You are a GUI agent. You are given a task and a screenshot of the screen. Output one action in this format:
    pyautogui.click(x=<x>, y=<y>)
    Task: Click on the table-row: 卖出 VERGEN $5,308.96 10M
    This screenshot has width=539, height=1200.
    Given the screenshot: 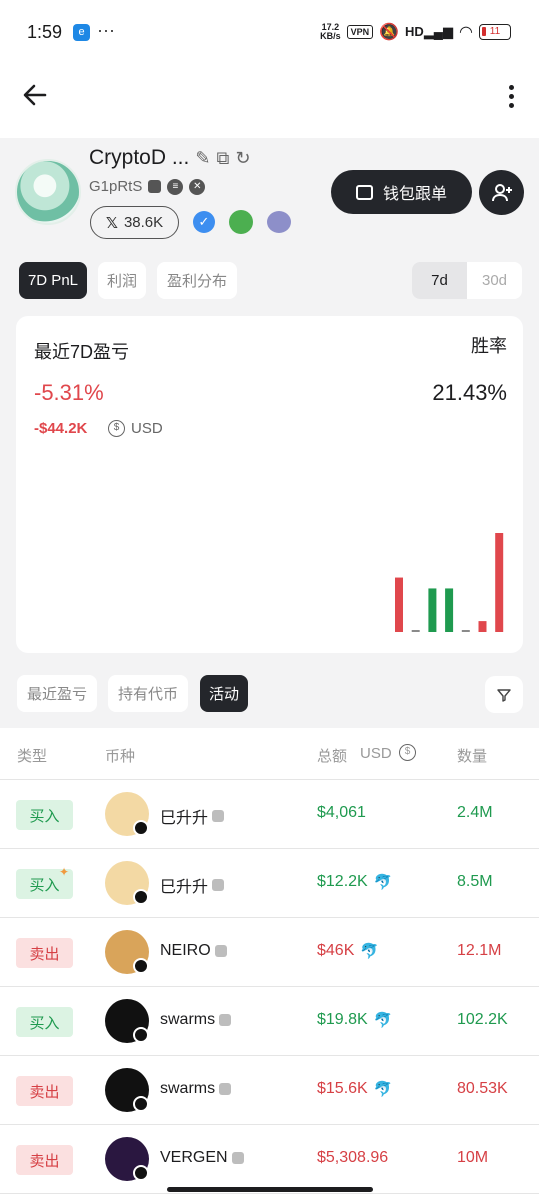 What is the action you would take?
    pyautogui.click(x=269, y=1159)
    